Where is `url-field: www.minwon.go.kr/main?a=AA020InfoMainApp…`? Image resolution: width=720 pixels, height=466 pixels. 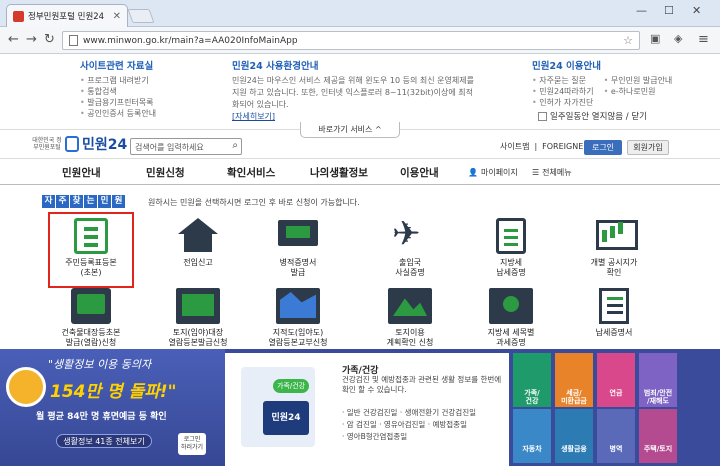 url-field: www.minwon.go.kr/main?a=AA020InfoMainApp… is located at coordinates (351, 40).